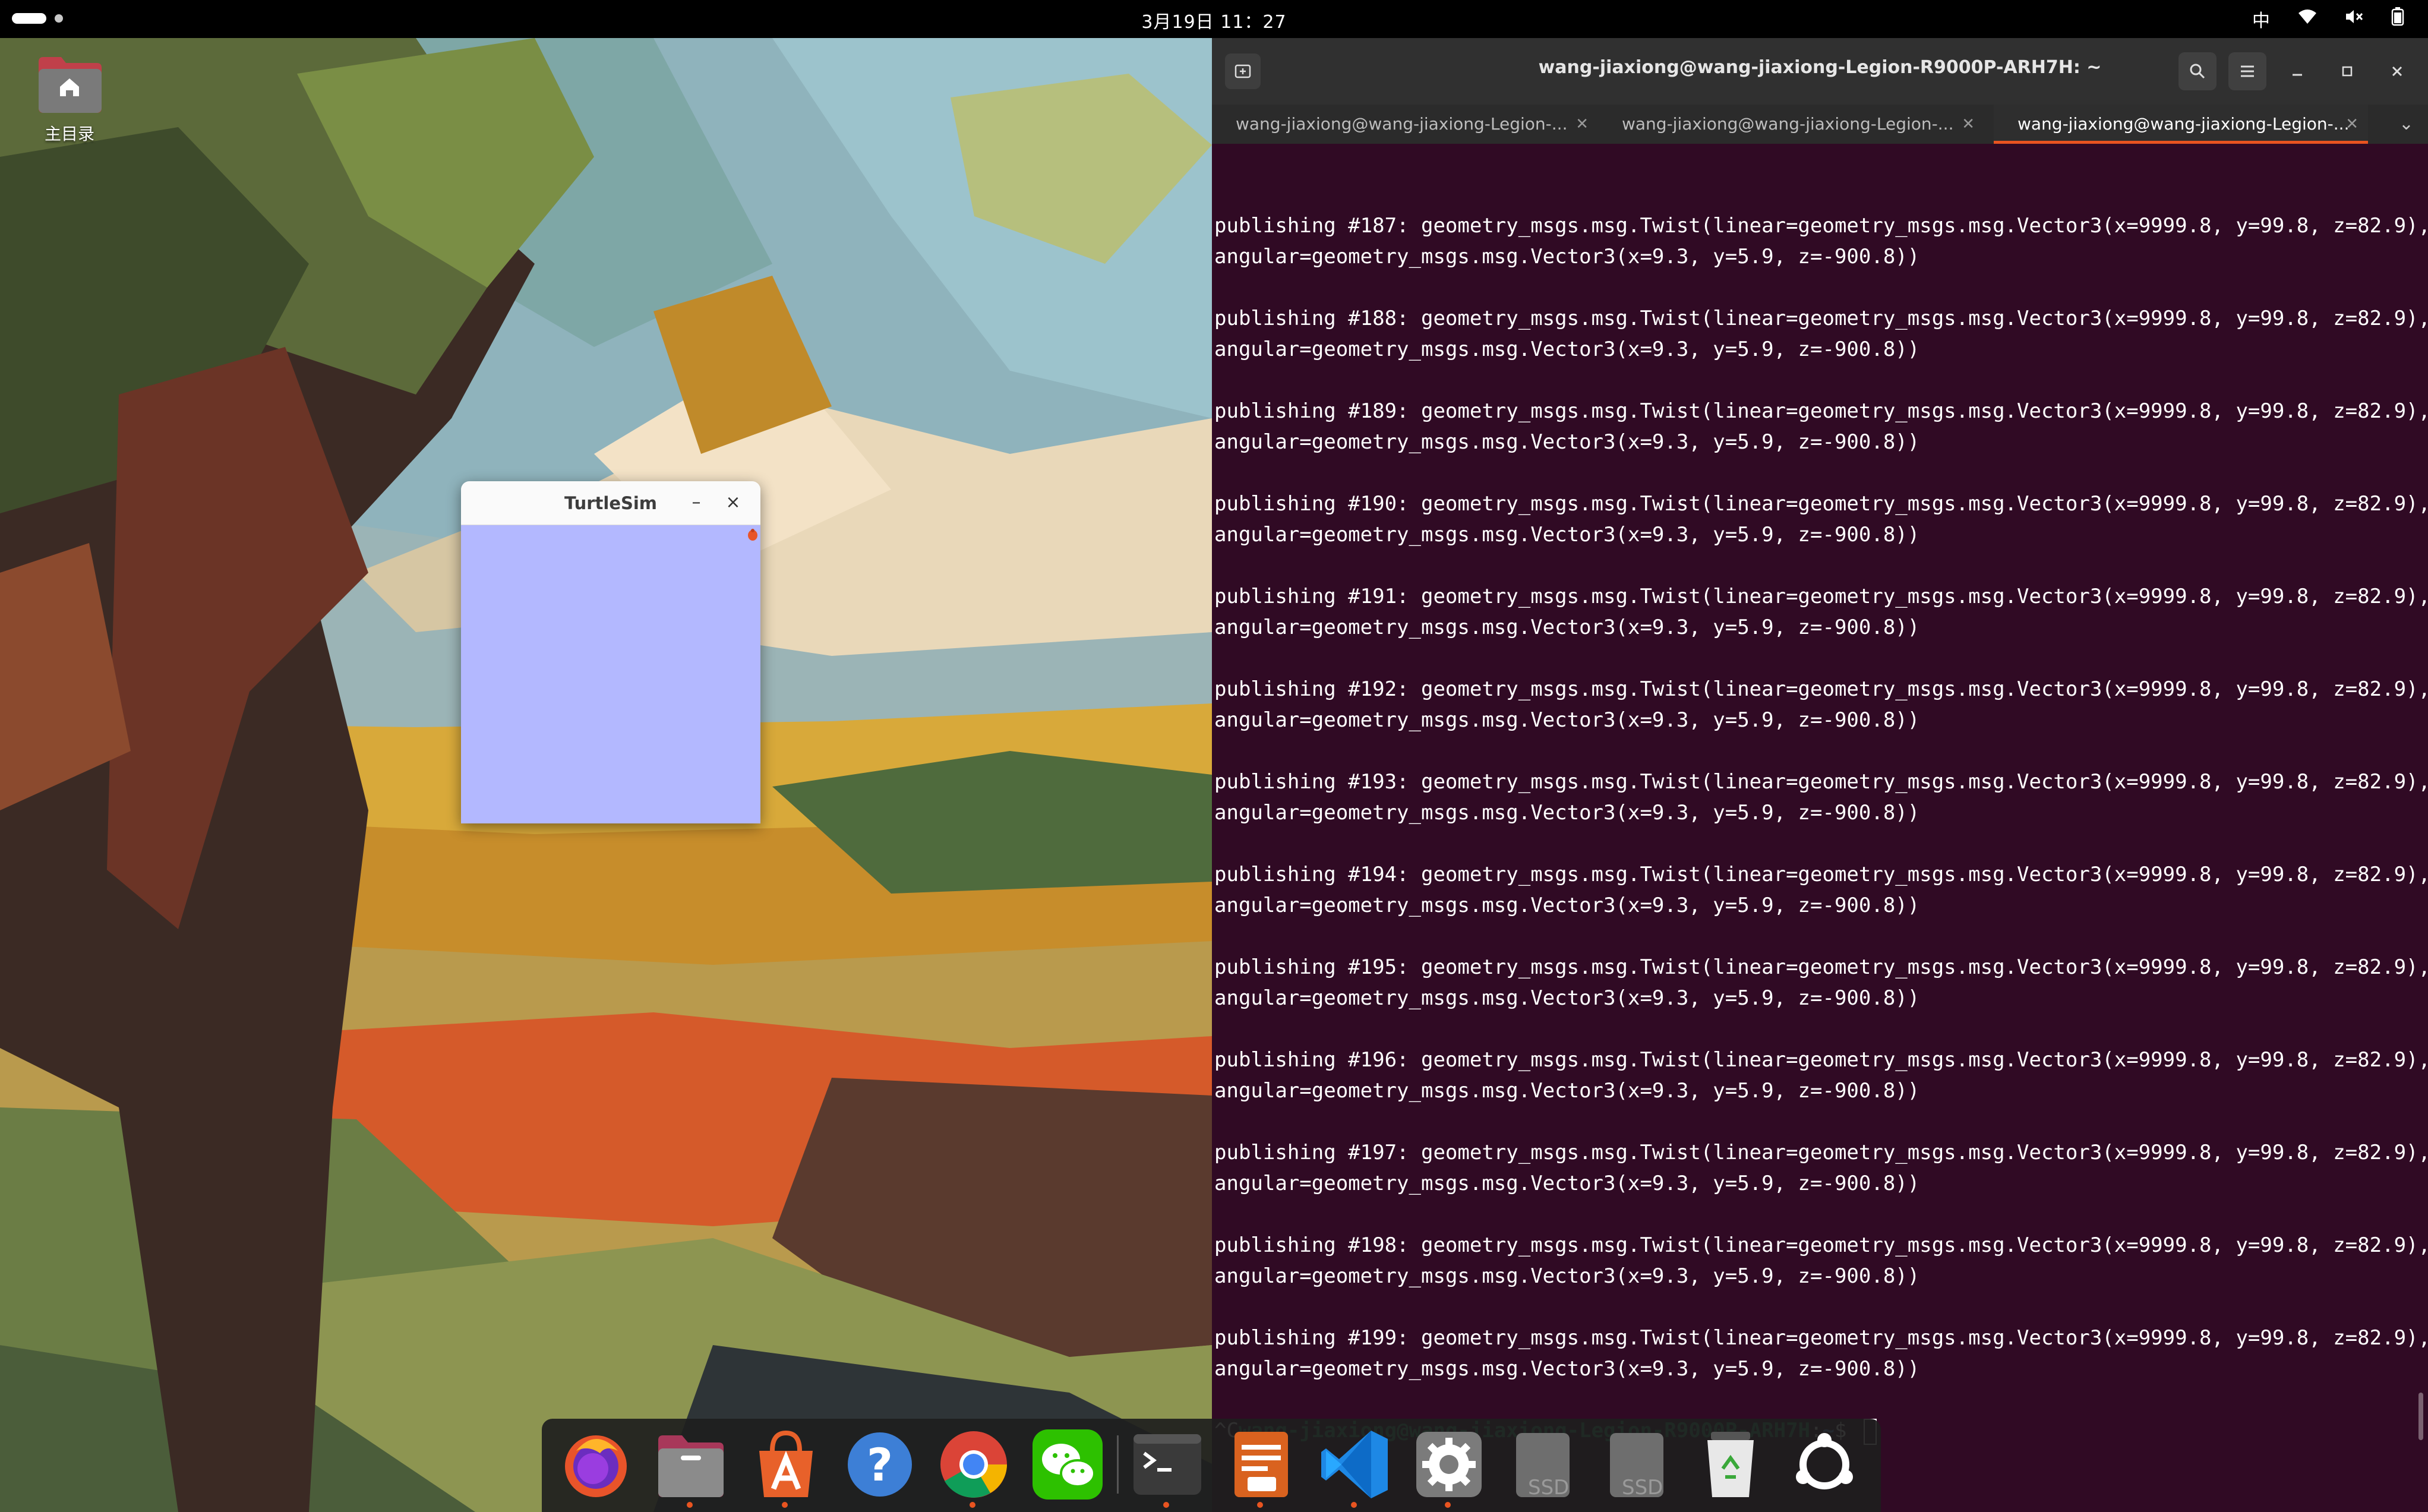 The height and width of the screenshot is (1512, 2428). What do you see at coordinates (1214, 20) in the screenshot?
I see `clock: 3月19日 11：27` at bounding box center [1214, 20].